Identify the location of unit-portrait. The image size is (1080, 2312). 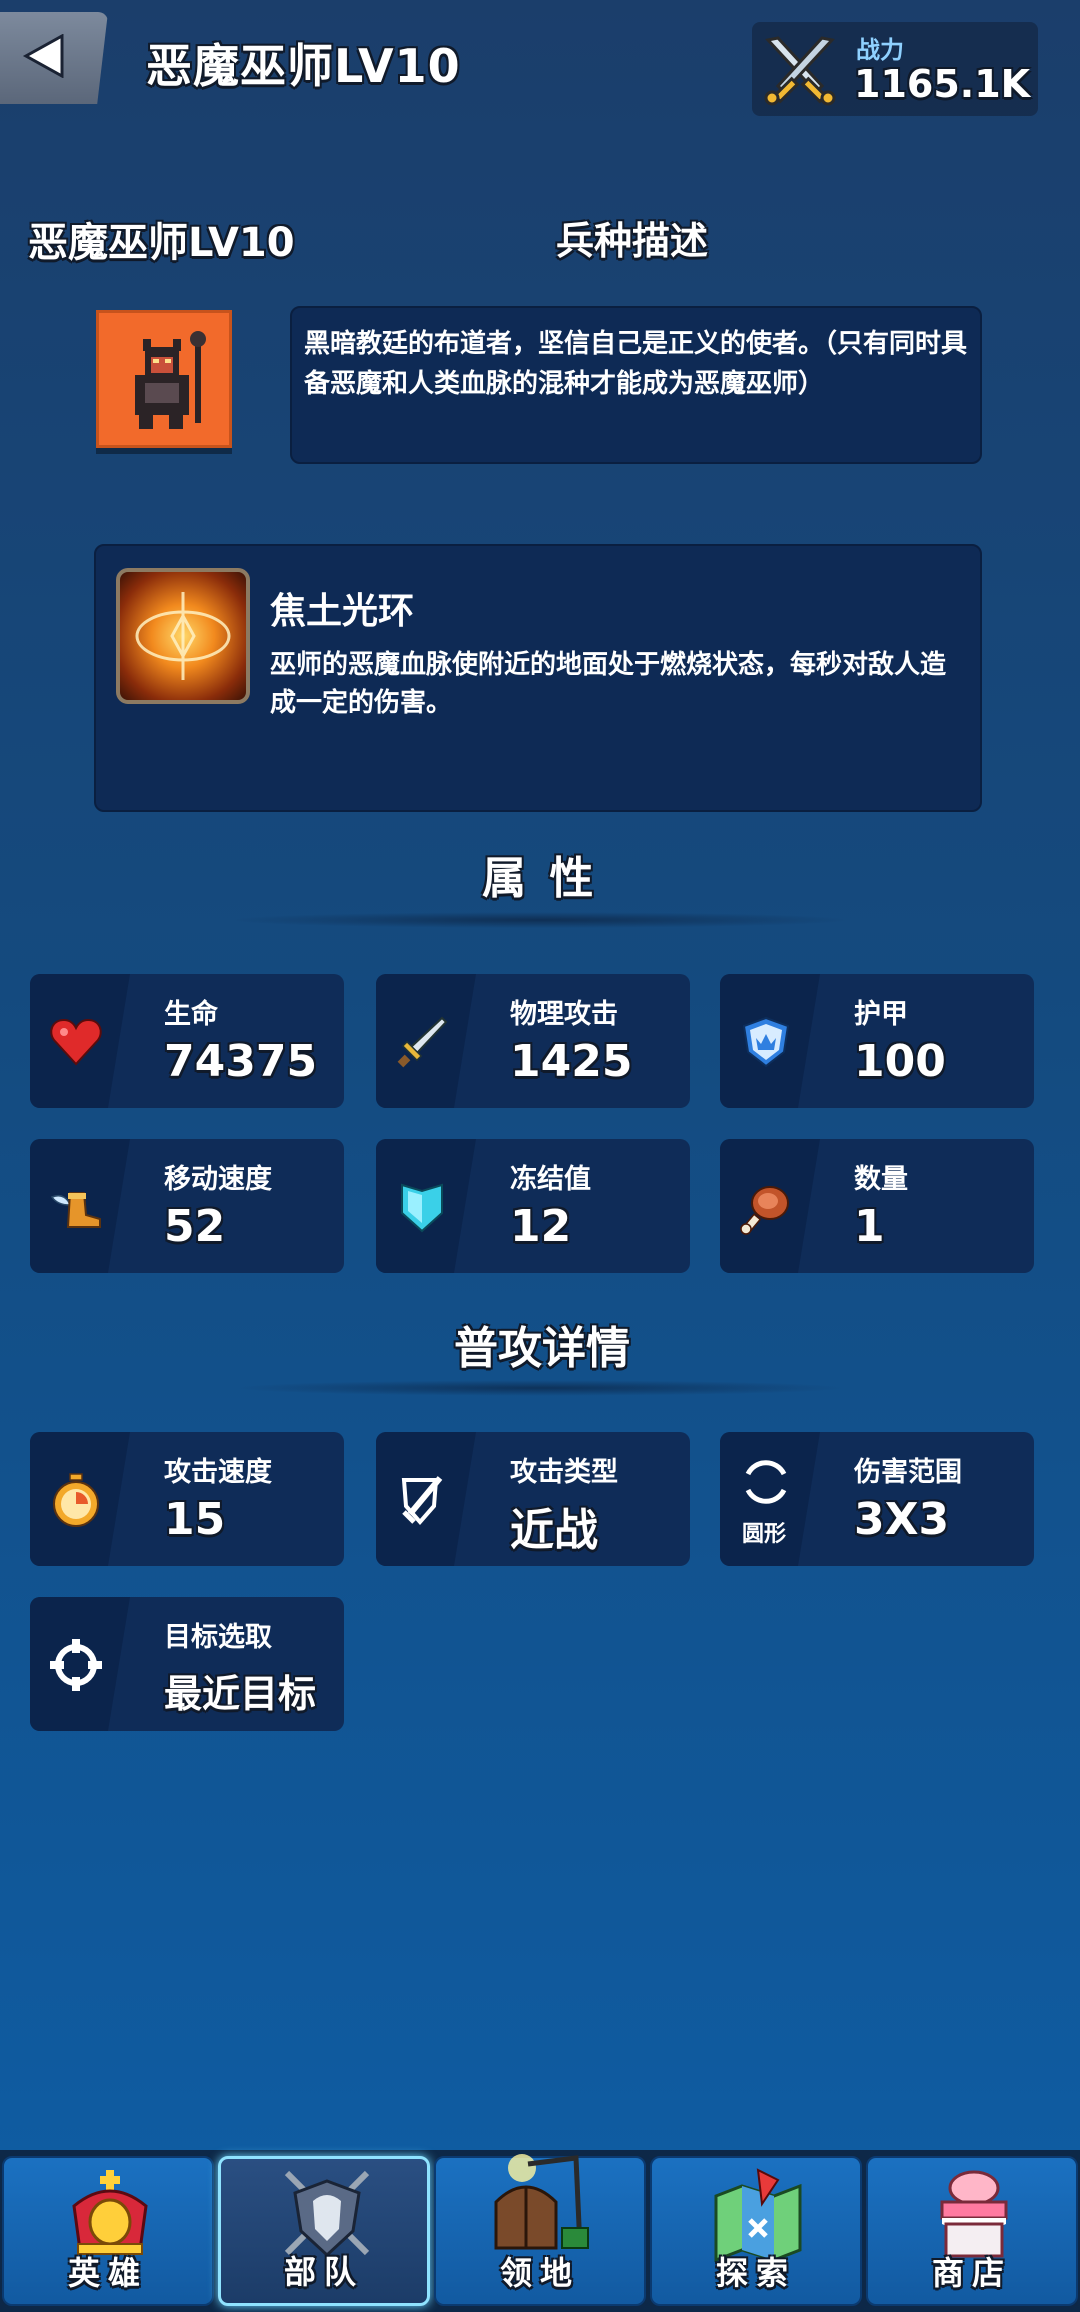
(164, 379).